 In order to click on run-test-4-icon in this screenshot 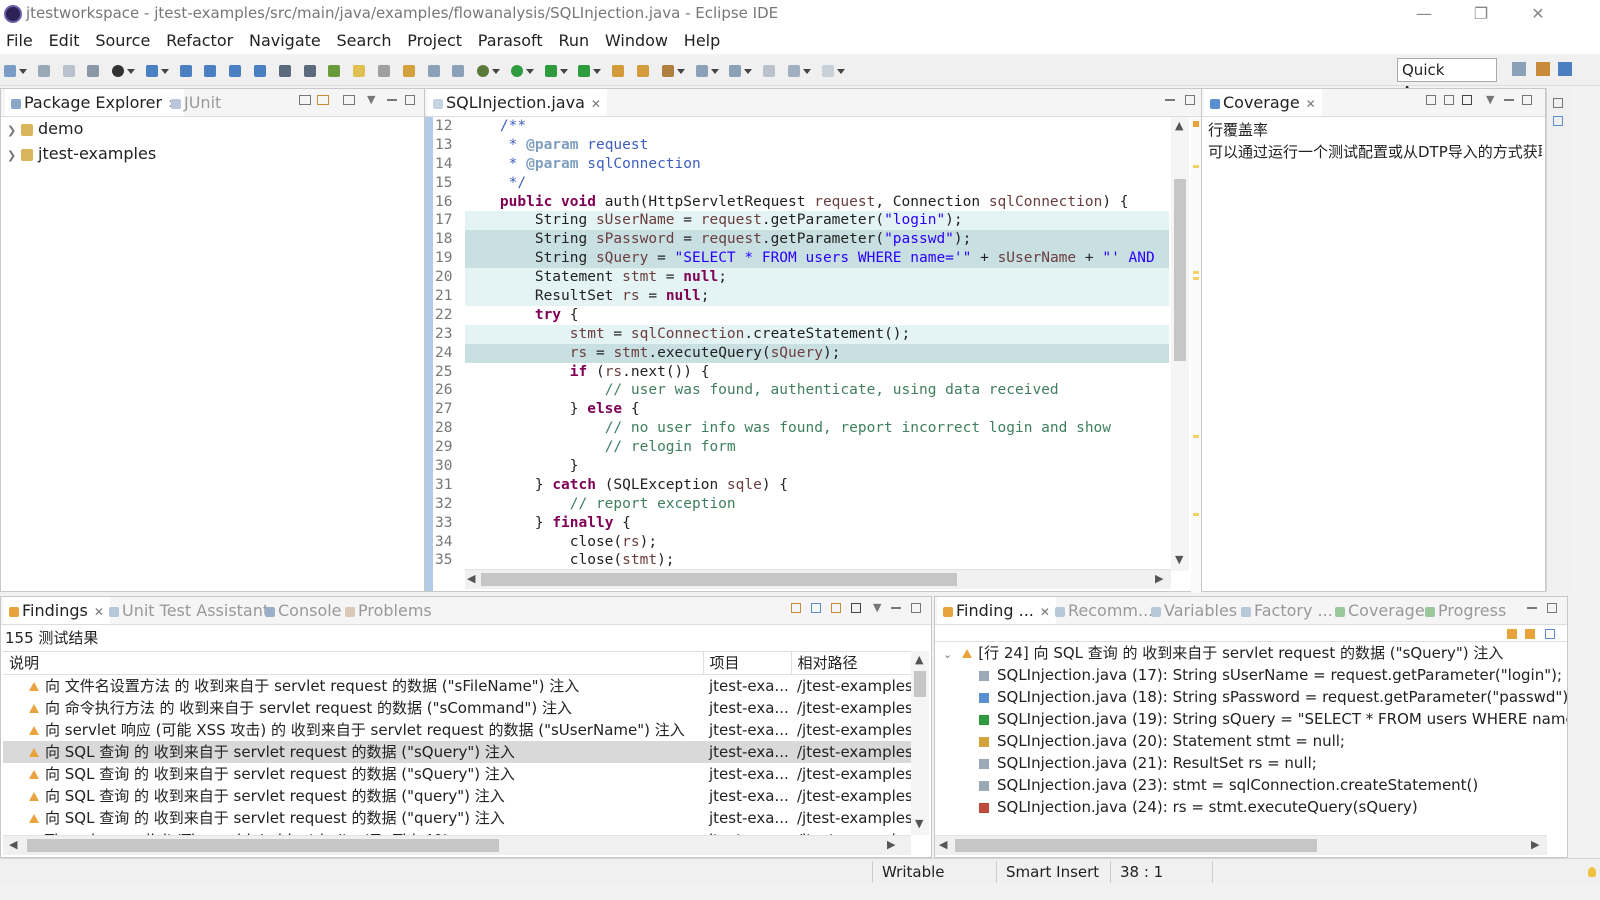, I will do `click(260, 71)`.